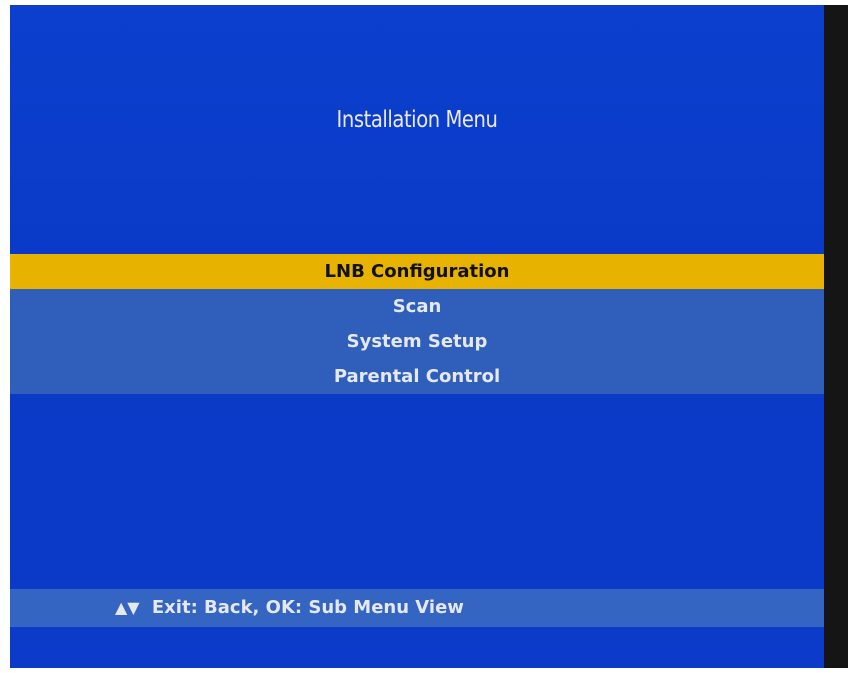  I want to click on footer-hint-text: Exit: Back, OK: Sub Menu View, so click(307, 607).